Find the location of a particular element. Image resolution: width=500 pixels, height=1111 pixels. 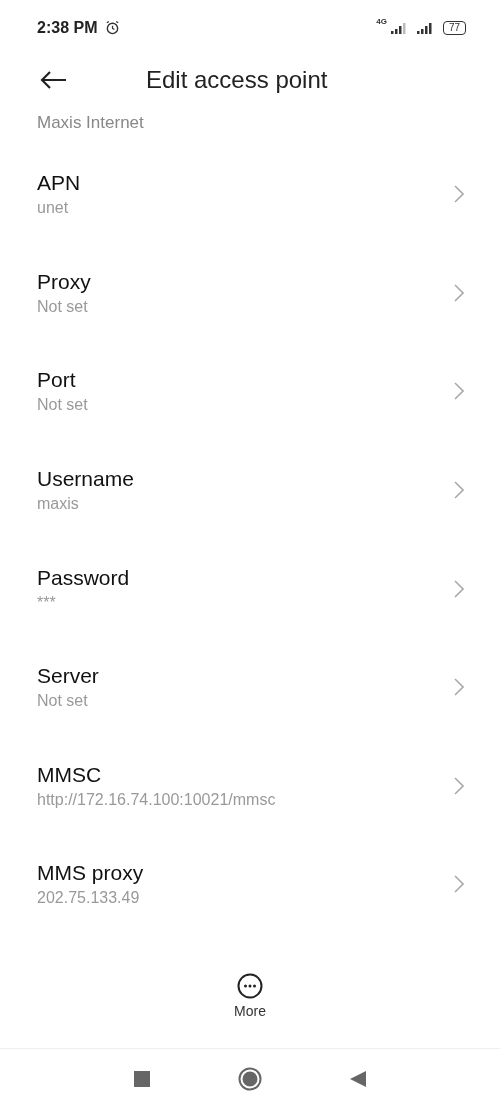

setting-value: http://172.16.74.100:10021/mmsc is located at coordinates (157, 799).